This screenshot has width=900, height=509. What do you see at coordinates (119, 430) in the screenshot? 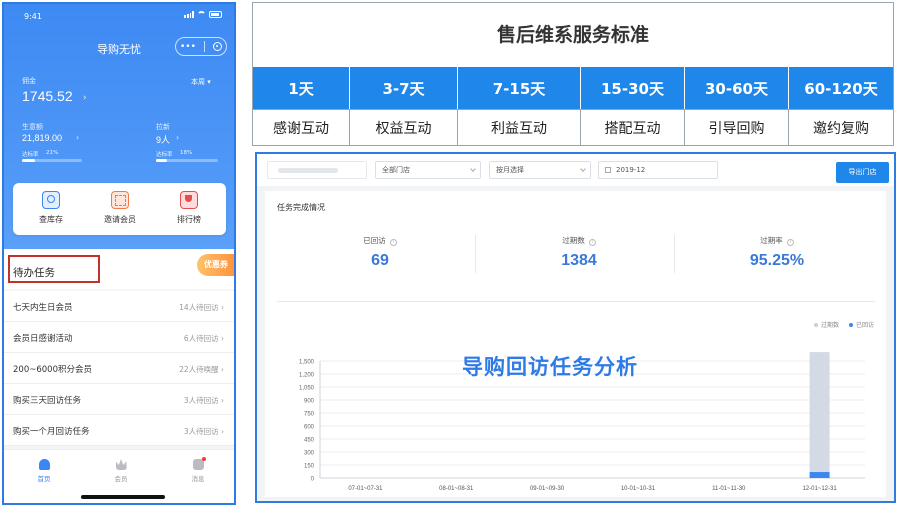
I see `list-item: 购买一个月回访任务 3人待回访 ›` at bounding box center [119, 430].